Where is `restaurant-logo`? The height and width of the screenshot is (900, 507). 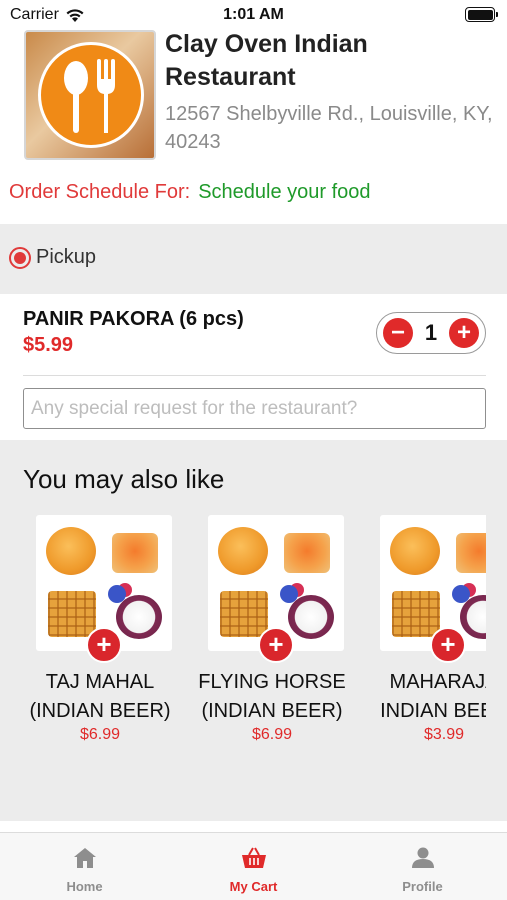 restaurant-logo is located at coordinates (90, 95).